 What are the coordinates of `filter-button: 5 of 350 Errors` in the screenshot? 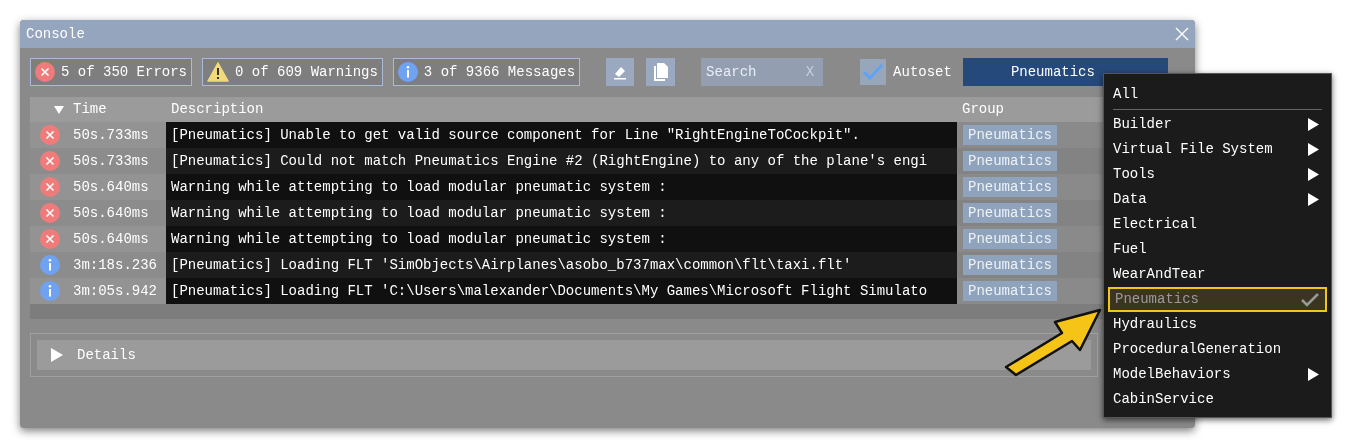 It's located at (111, 72).